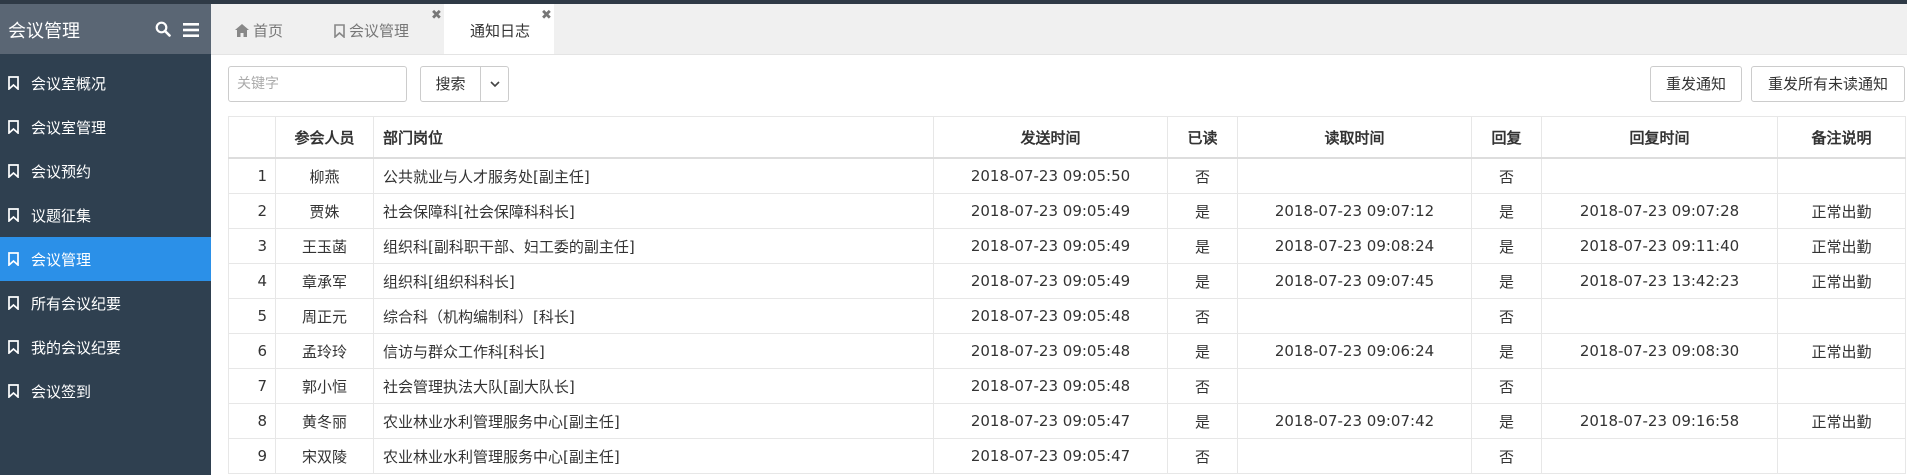 The width and height of the screenshot is (1907, 475). Describe the element at coordinates (105, 171) in the screenshot. I see `sidebar-item: 会议预约` at that location.